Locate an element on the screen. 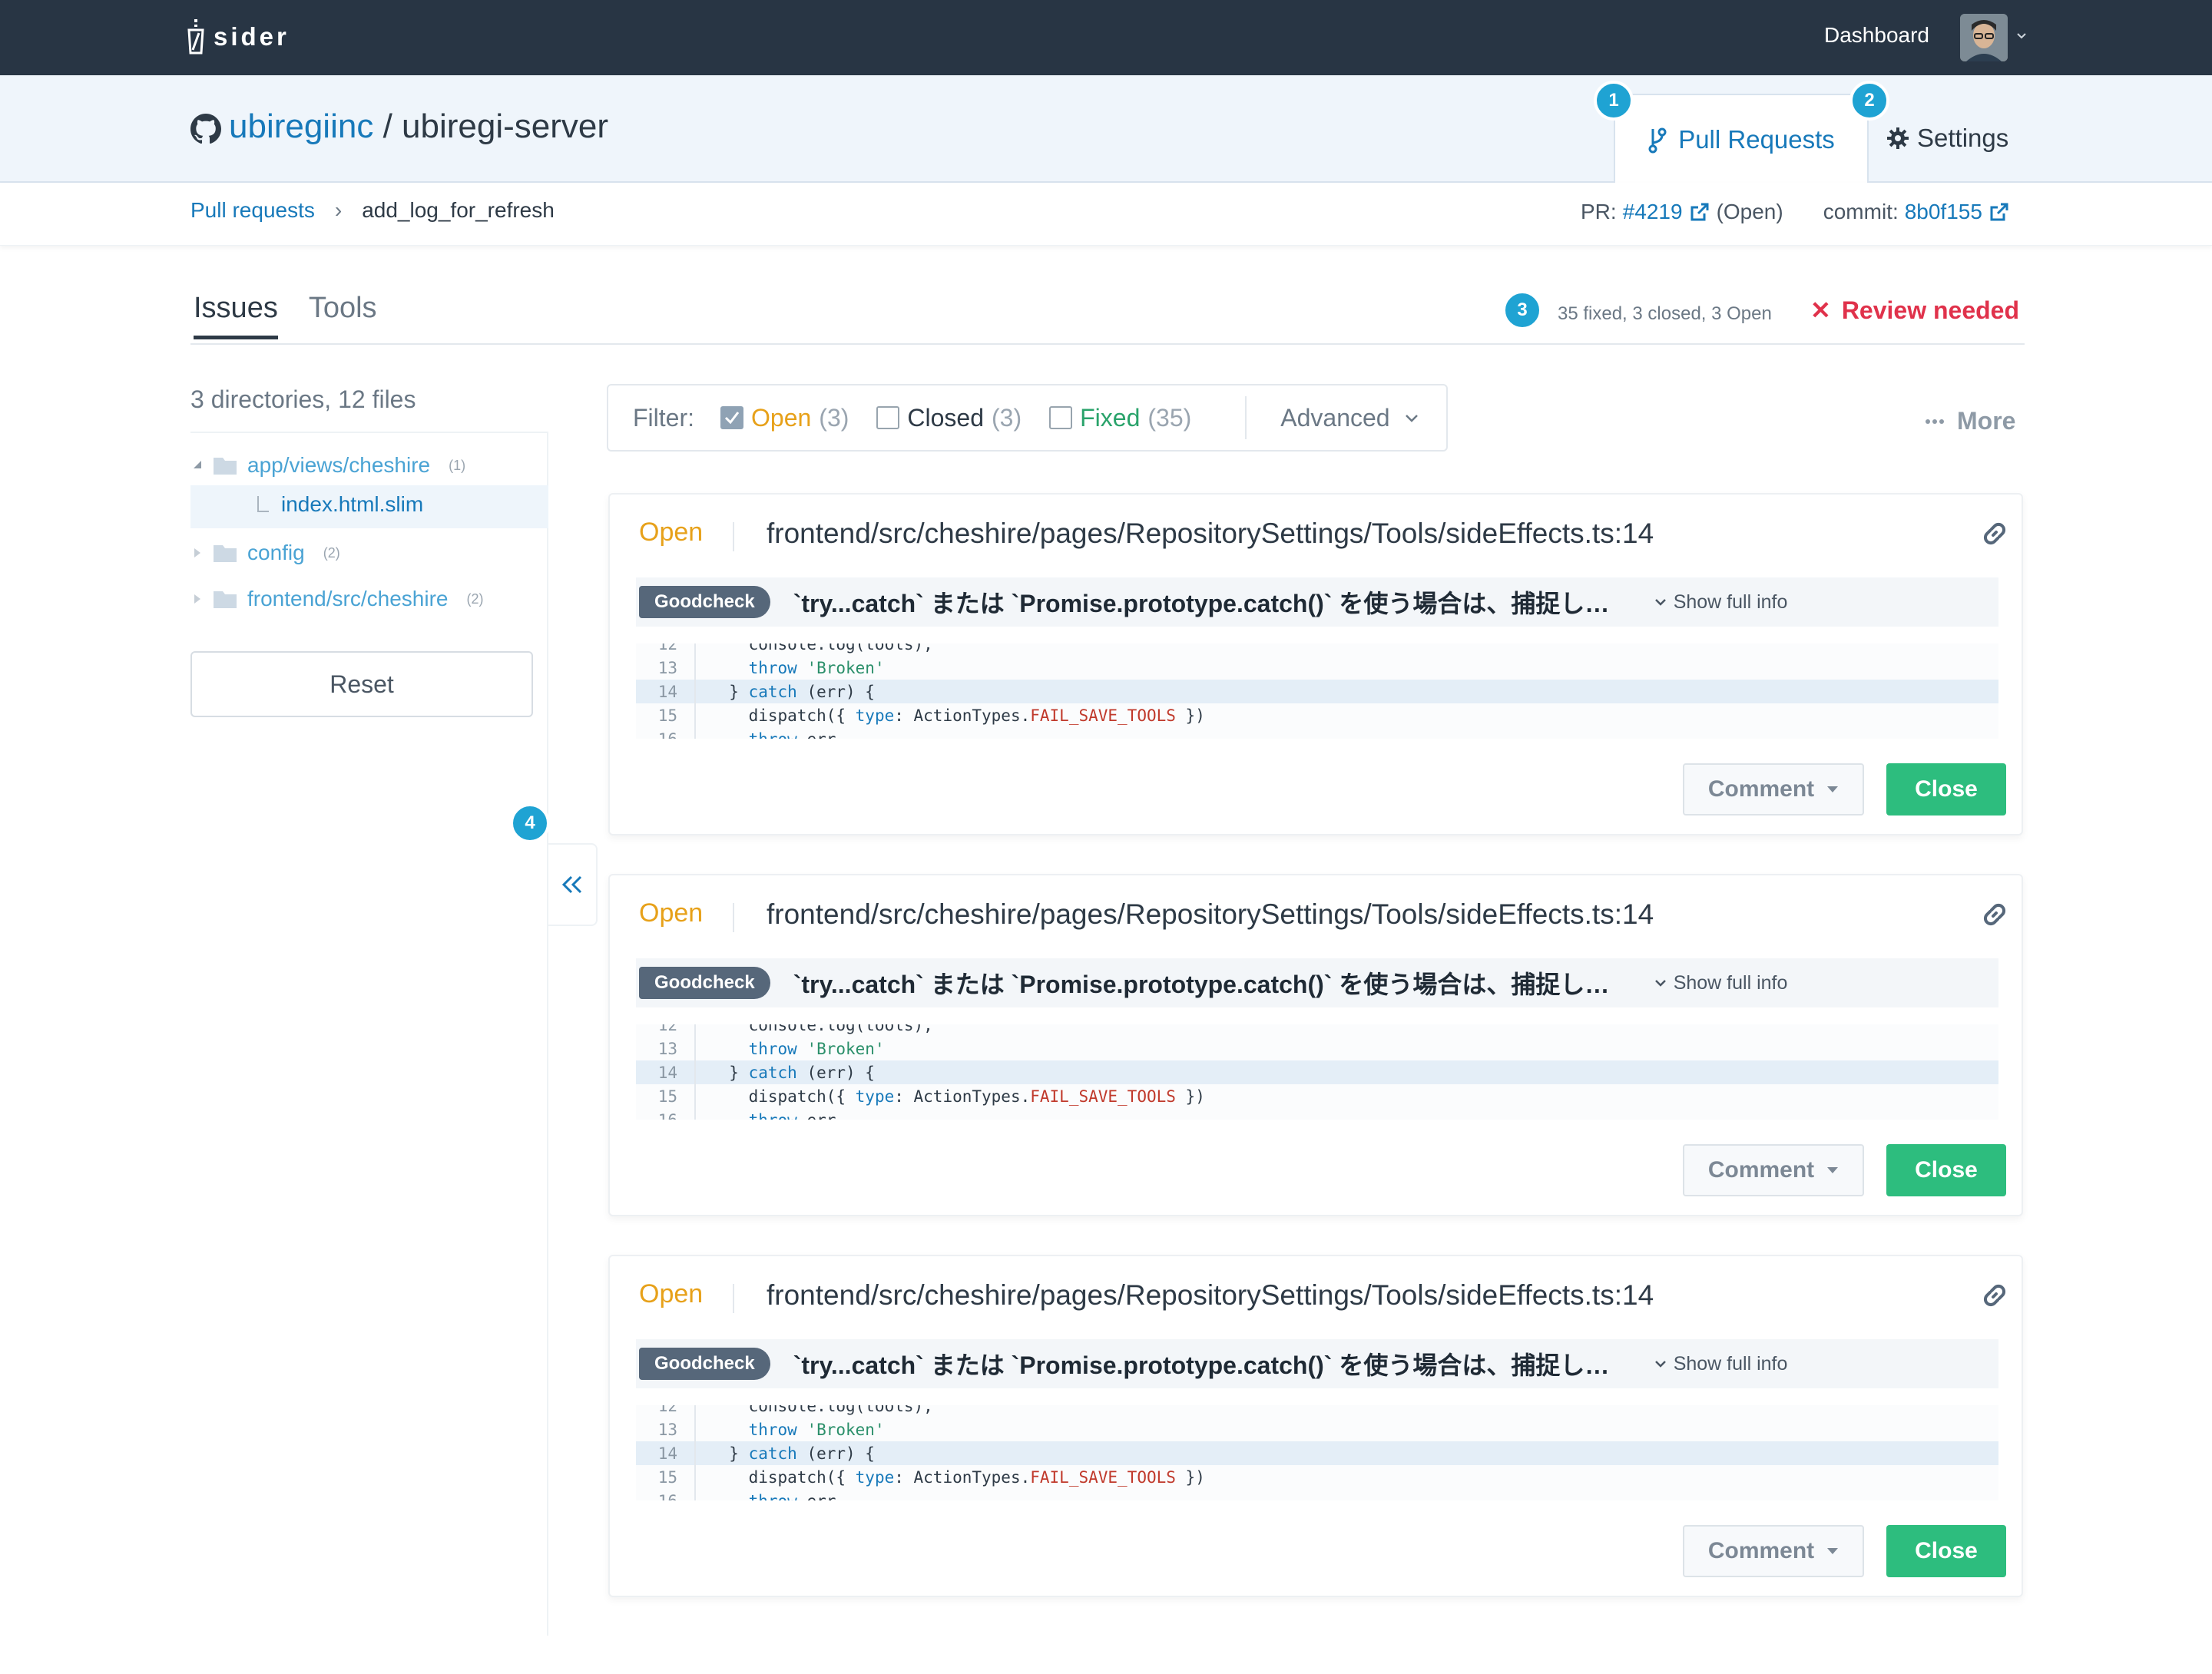 This screenshot has height=1674, width=2212. nav-dashboard-link: Dashboard is located at coordinates (1877, 35).